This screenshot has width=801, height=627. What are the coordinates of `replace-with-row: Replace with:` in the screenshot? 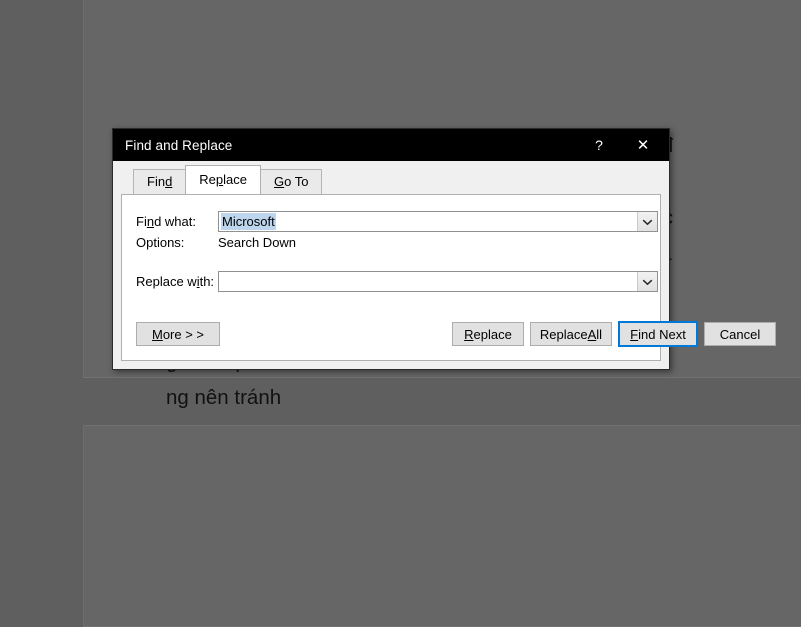 It's located at (397, 281).